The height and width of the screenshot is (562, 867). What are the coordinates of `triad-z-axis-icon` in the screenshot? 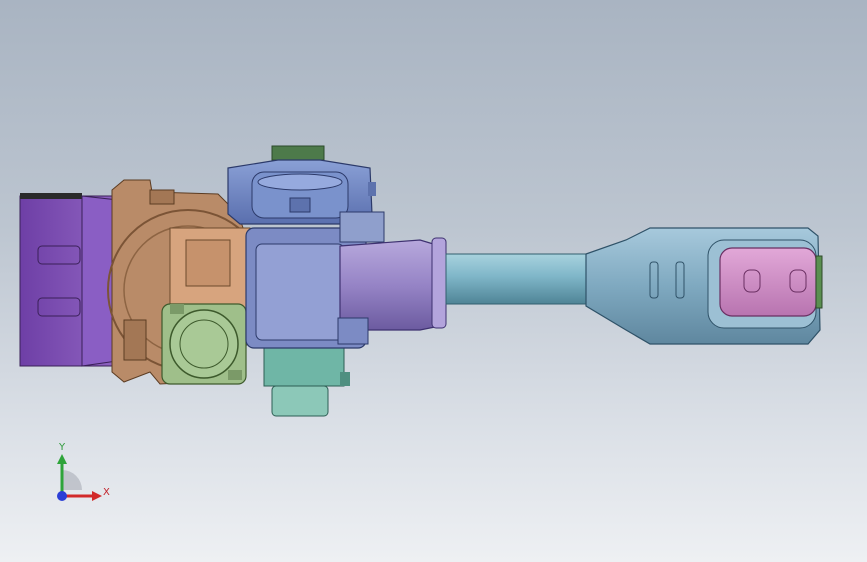 It's located at (62, 496).